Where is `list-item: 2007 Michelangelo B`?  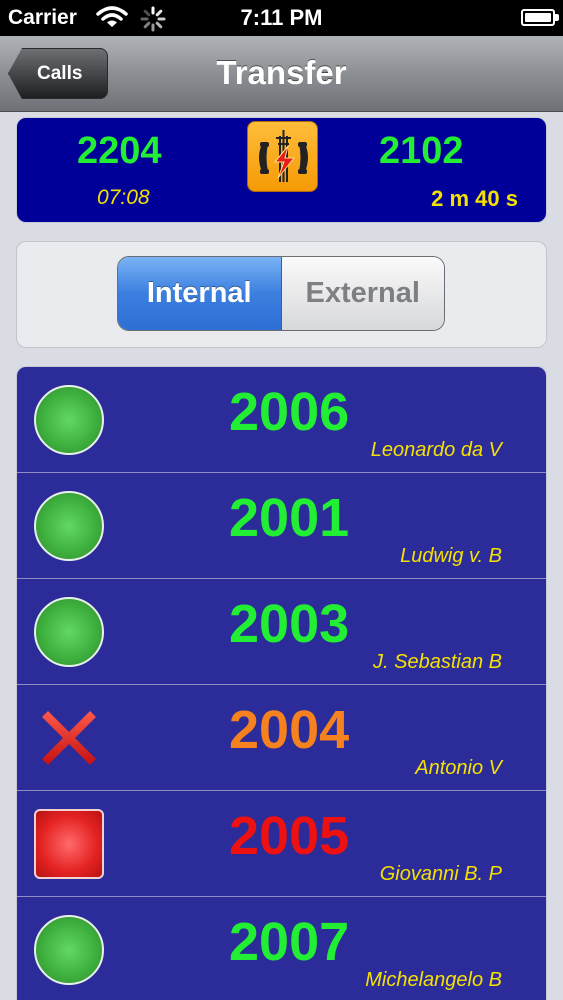 list-item: 2007 Michelangelo B is located at coordinates (281, 948).